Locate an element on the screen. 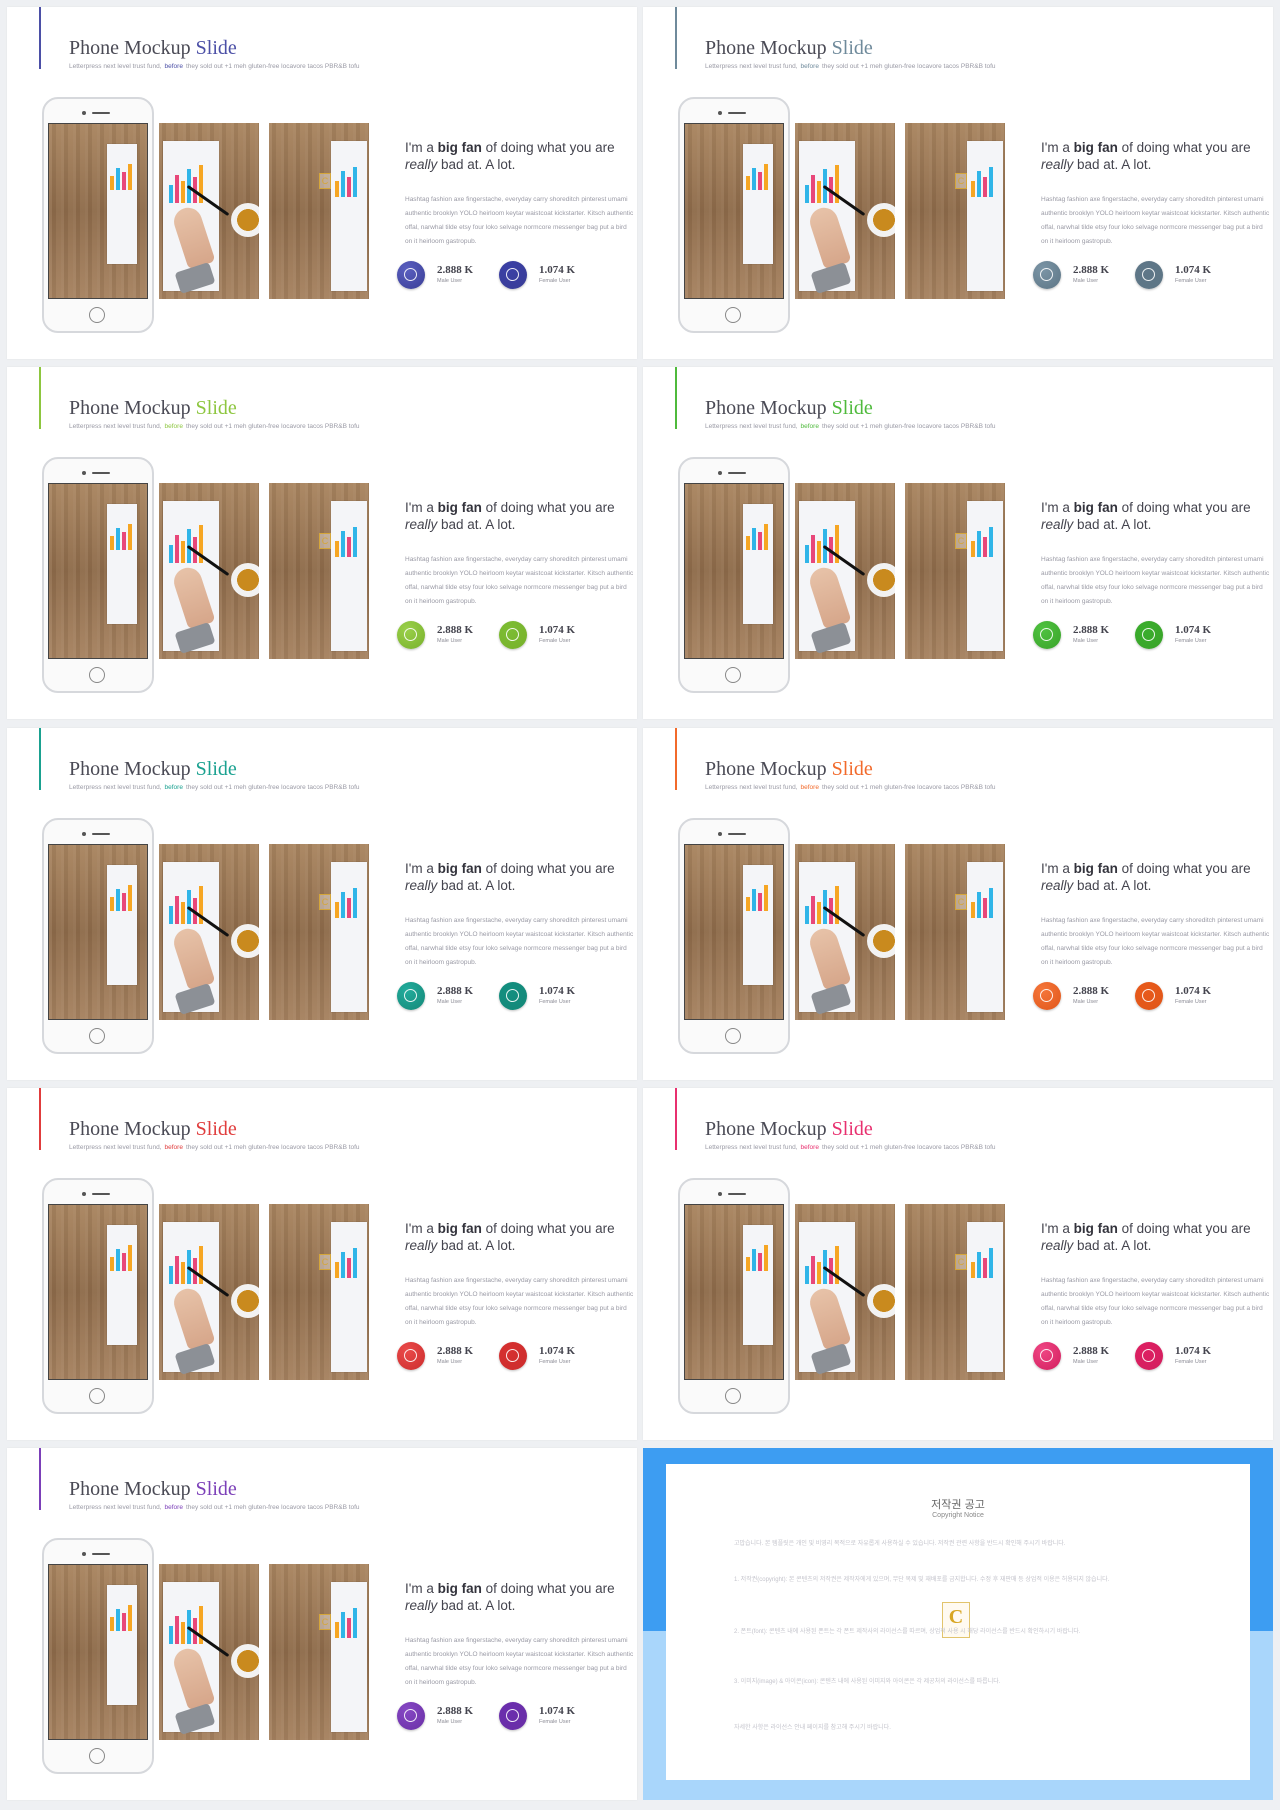 This screenshot has width=1280, height=1810. stamp-seal: C is located at coordinates (961, 181).